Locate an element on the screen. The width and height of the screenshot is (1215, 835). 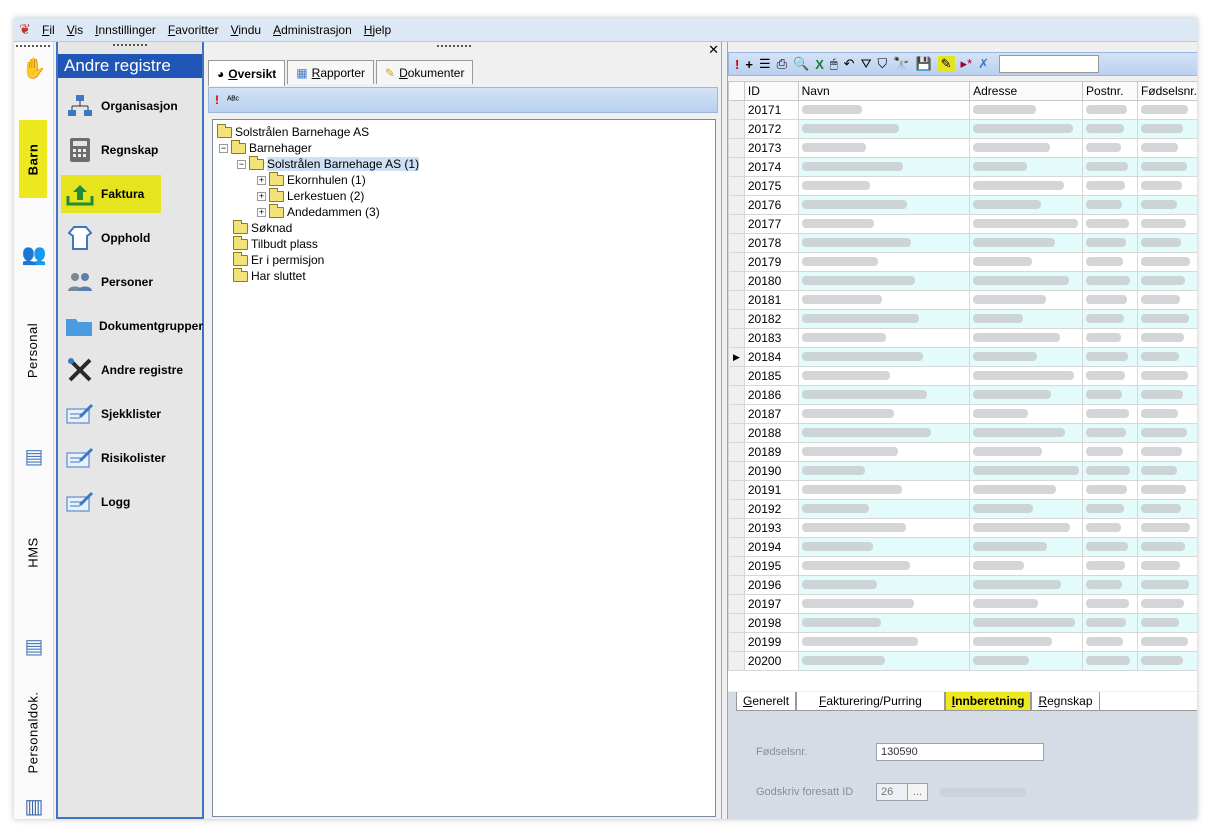
column-header-fodselsnr: Fødselsnr. is located at coordinates (1166, 91).